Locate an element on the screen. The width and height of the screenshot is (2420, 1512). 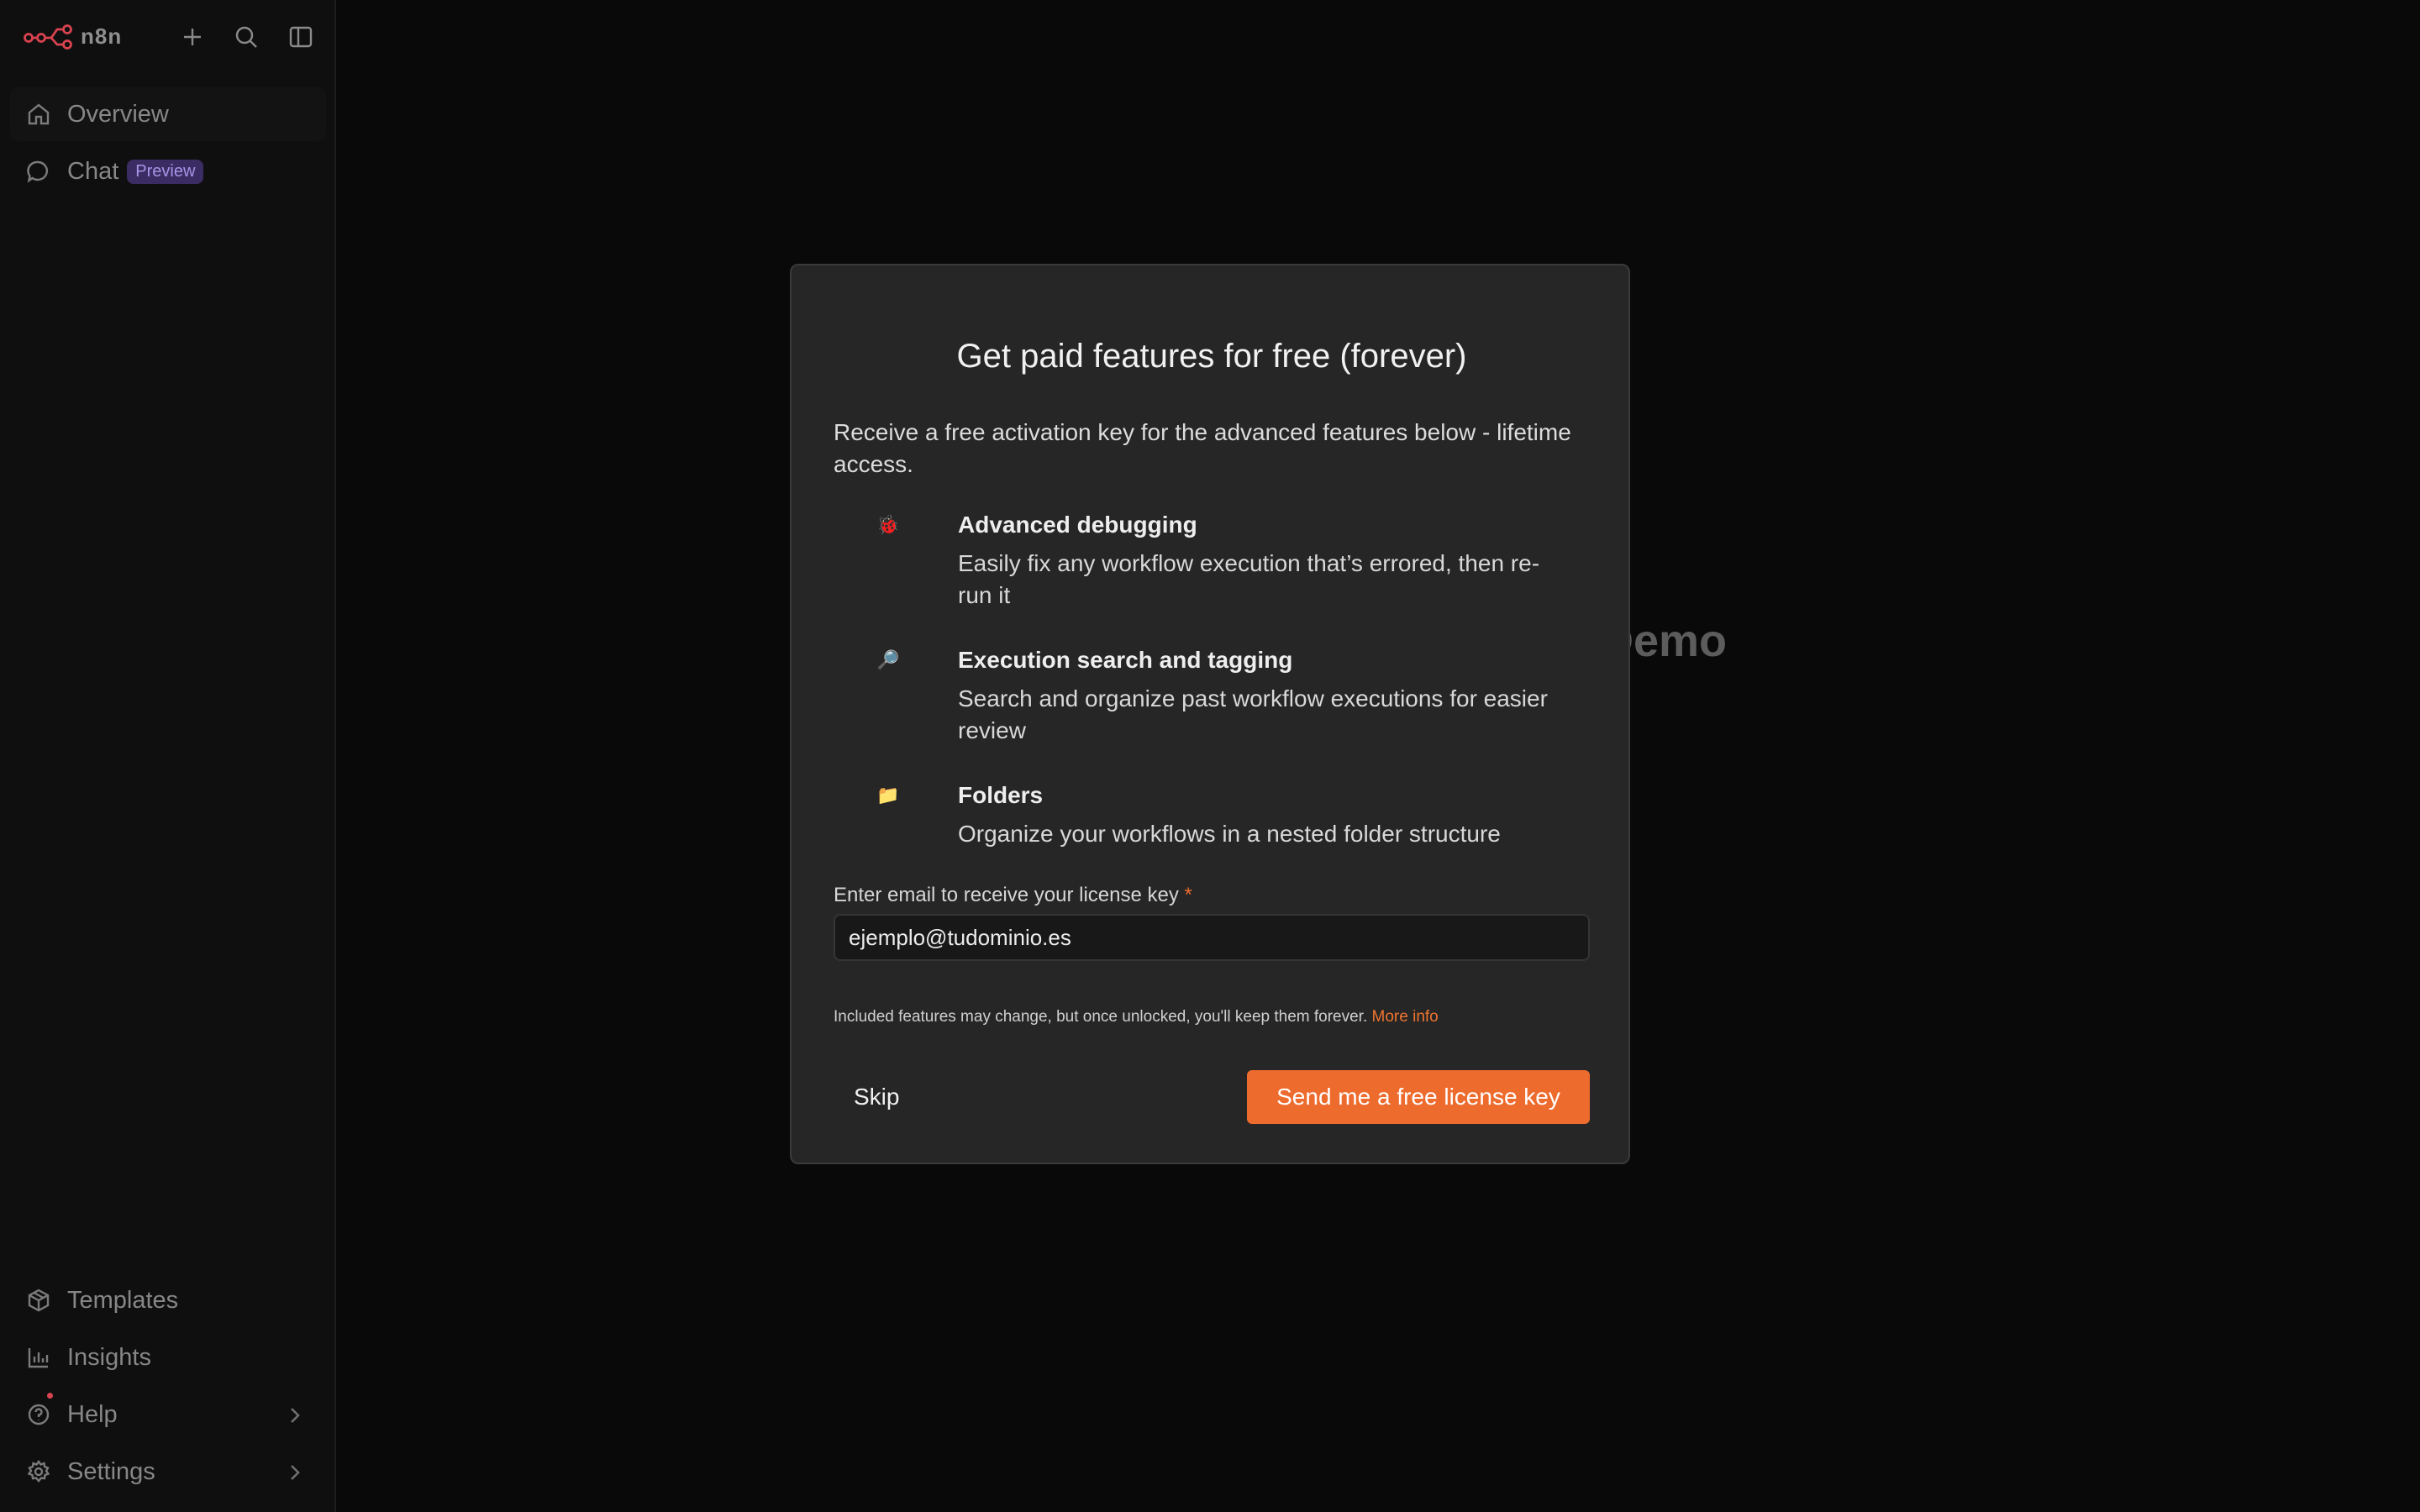
sidebar-toggle-icon is located at coordinates (301, 37).